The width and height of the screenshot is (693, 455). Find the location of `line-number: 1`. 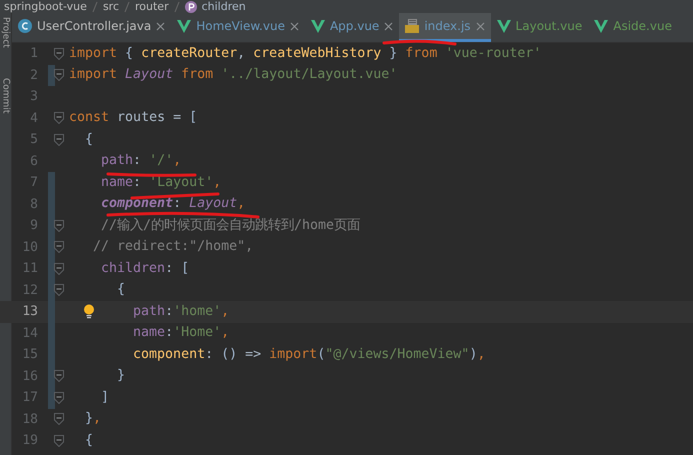

line-number: 1 is located at coordinates (34, 54).